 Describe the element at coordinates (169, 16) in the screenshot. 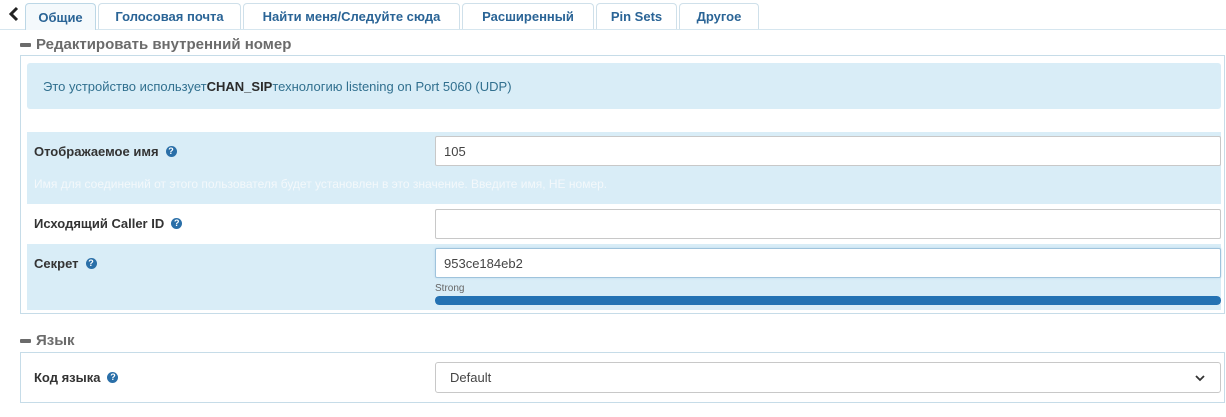

I see `tab-voicemail: Голосовая почта` at that location.